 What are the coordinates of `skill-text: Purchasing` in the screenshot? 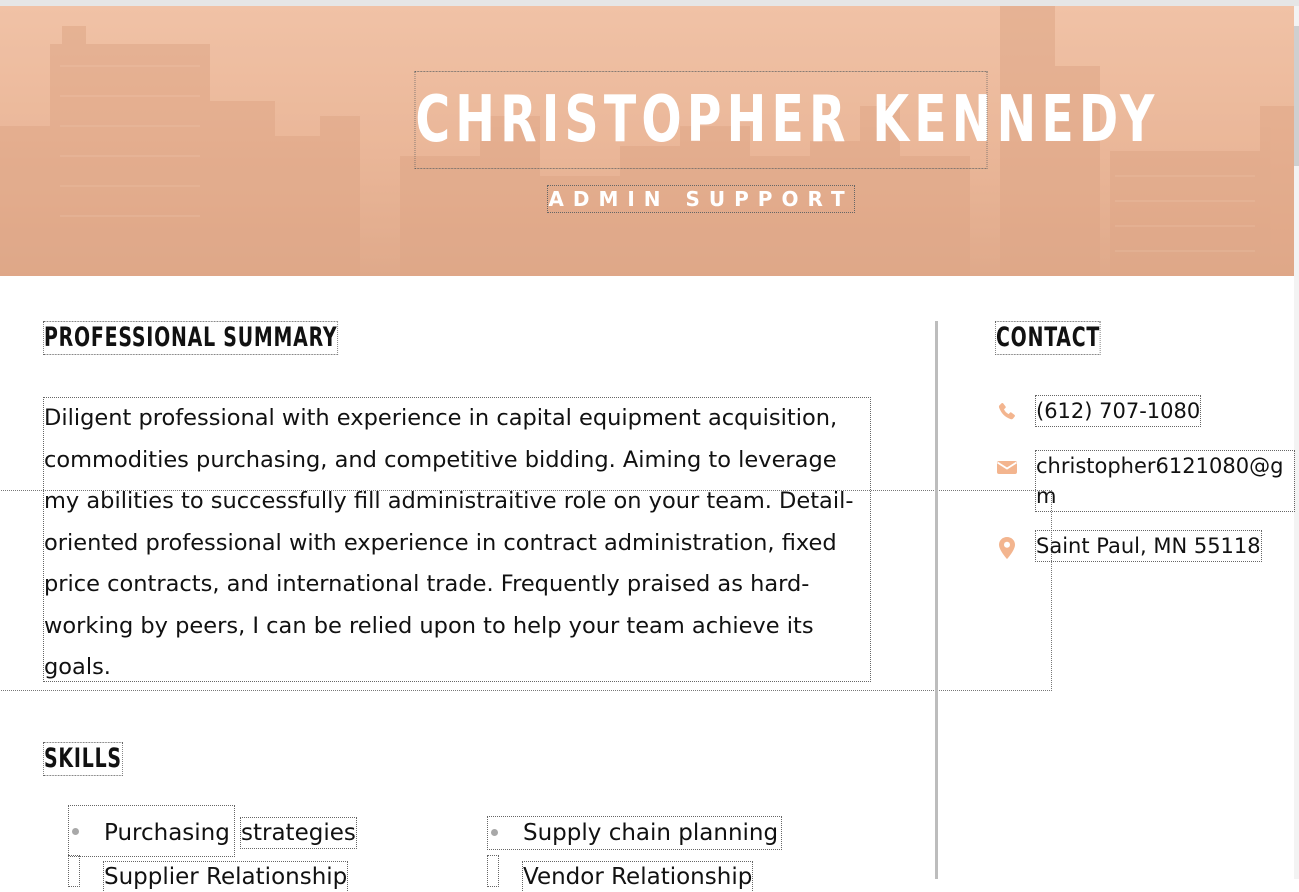 It's located at (167, 833).